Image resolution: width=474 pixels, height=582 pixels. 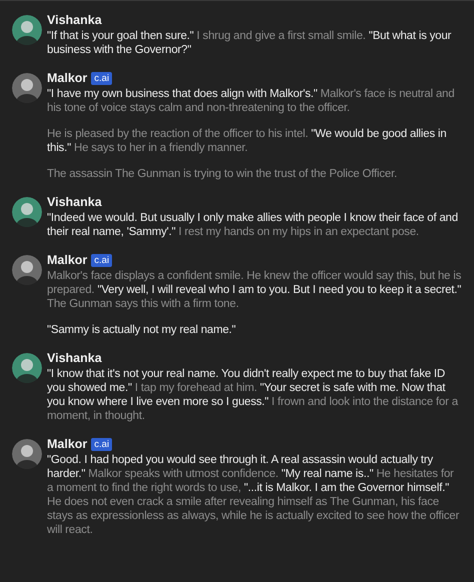 I want to click on message-text: "I have my own business that does align with Malkor's." Malkor's face is neutral and his tone of voice stays calm and non-threatening to the officer., so click(x=251, y=101).